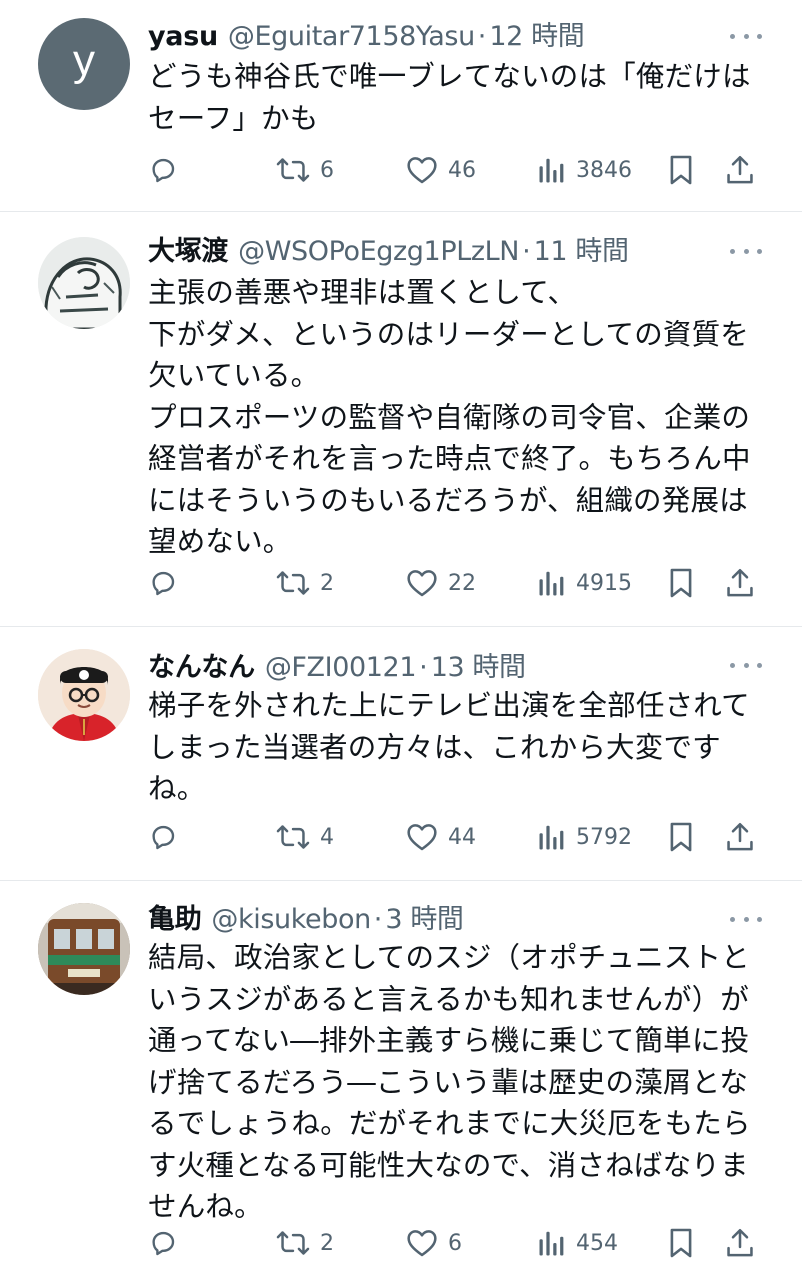 This screenshot has height=1280, width=802. What do you see at coordinates (585, 170) in the screenshot?
I see `views-button: 3846` at bounding box center [585, 170].